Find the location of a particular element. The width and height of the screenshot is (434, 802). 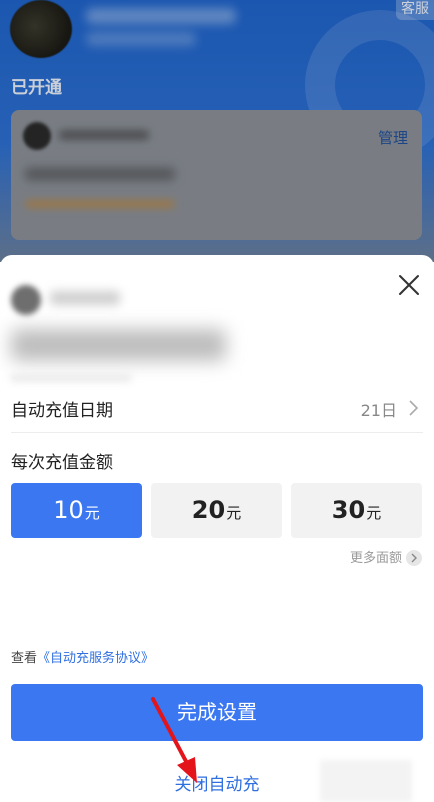

amount-option-30: 30元 is located at coordinates (356, 510).